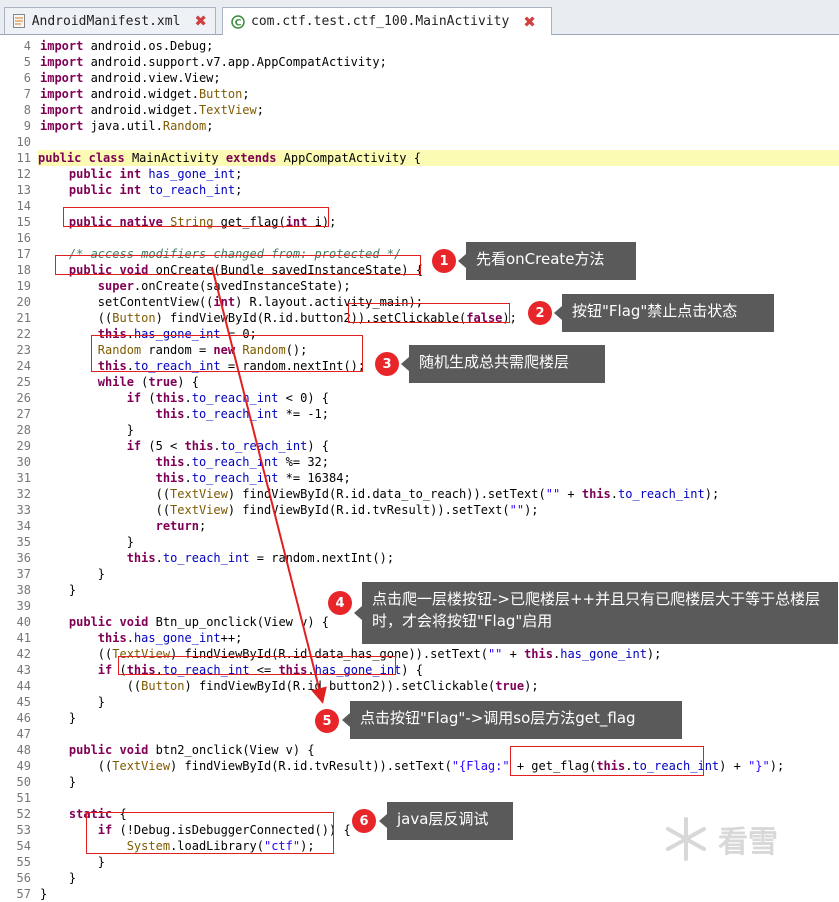 This screenshot has width=839, height=902. I want to click on annotation-note-2: 按钮"Flag"禁止点击状态, so click(664, 313).